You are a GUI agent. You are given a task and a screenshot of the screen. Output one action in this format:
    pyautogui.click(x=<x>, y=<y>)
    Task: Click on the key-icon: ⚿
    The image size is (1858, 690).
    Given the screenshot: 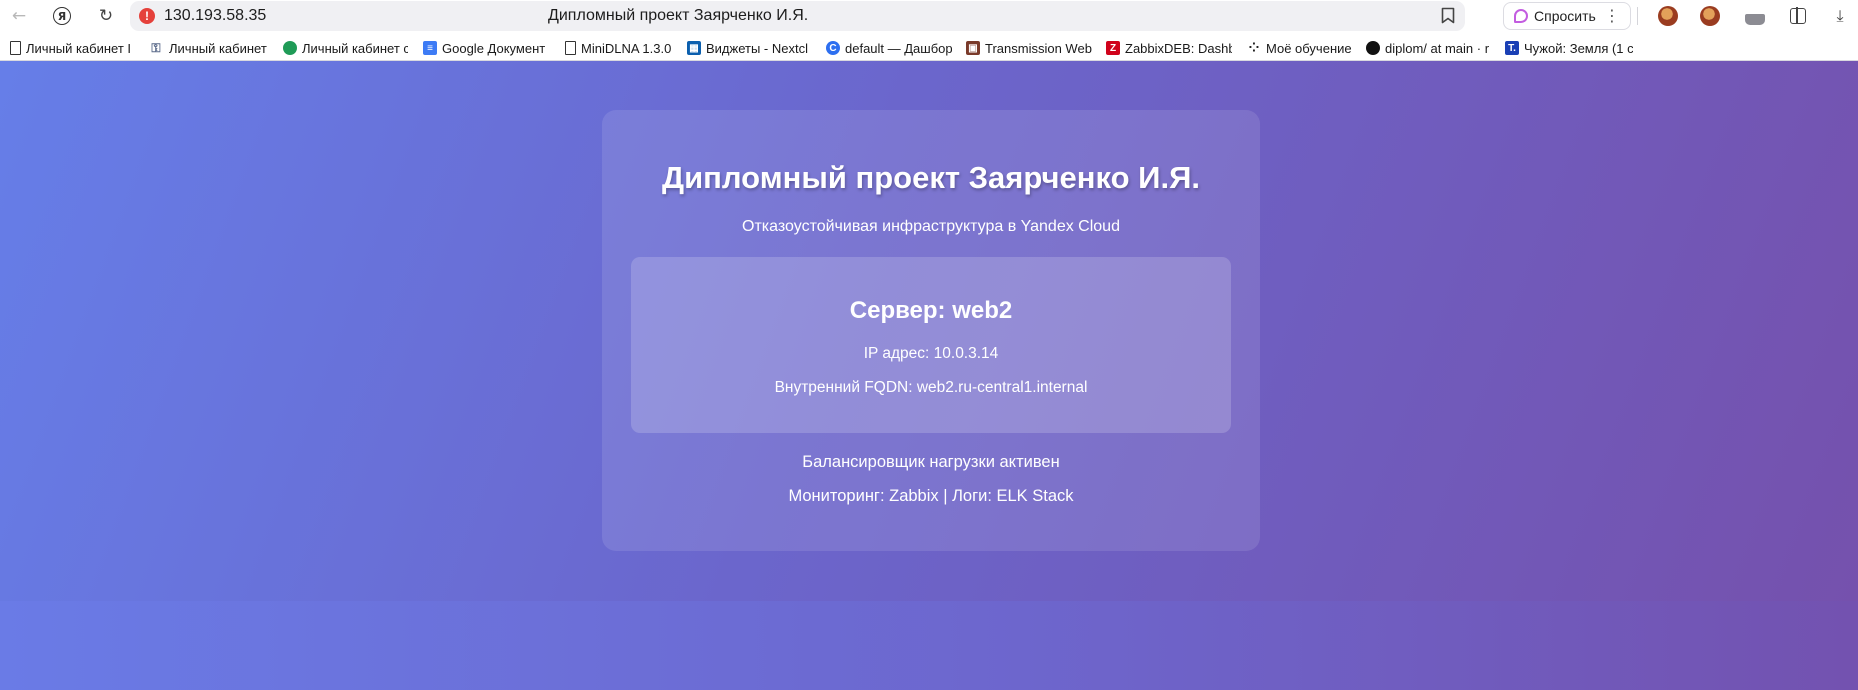 What is the action you would take?
    pyautogui.click(x=156, y=47)
    